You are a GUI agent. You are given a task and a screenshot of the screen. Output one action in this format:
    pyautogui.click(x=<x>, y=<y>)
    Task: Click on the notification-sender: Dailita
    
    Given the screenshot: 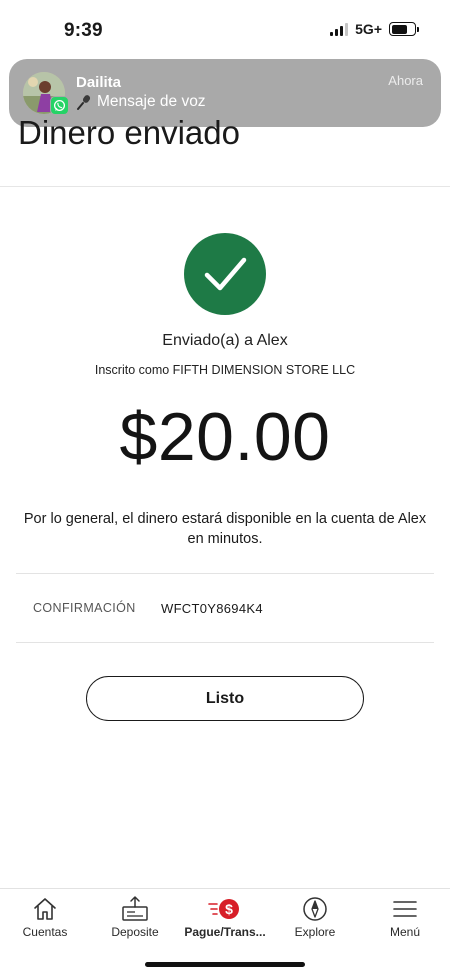 What is the action you would take?
    pyautogui.click(x=99, y=82)
    